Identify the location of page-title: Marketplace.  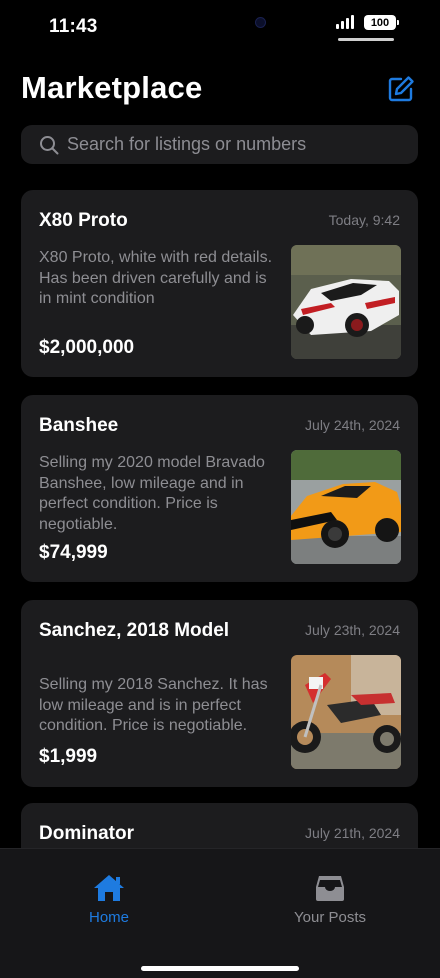
(112, 87).